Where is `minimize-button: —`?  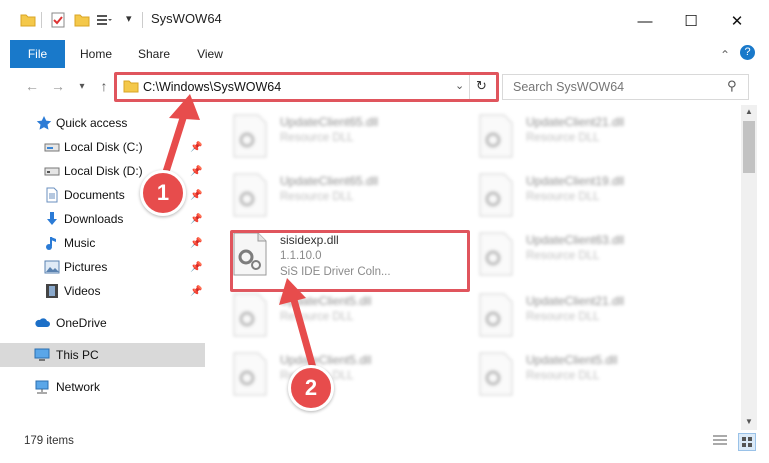
minimize-button: — is located at coordinates (645, 21).